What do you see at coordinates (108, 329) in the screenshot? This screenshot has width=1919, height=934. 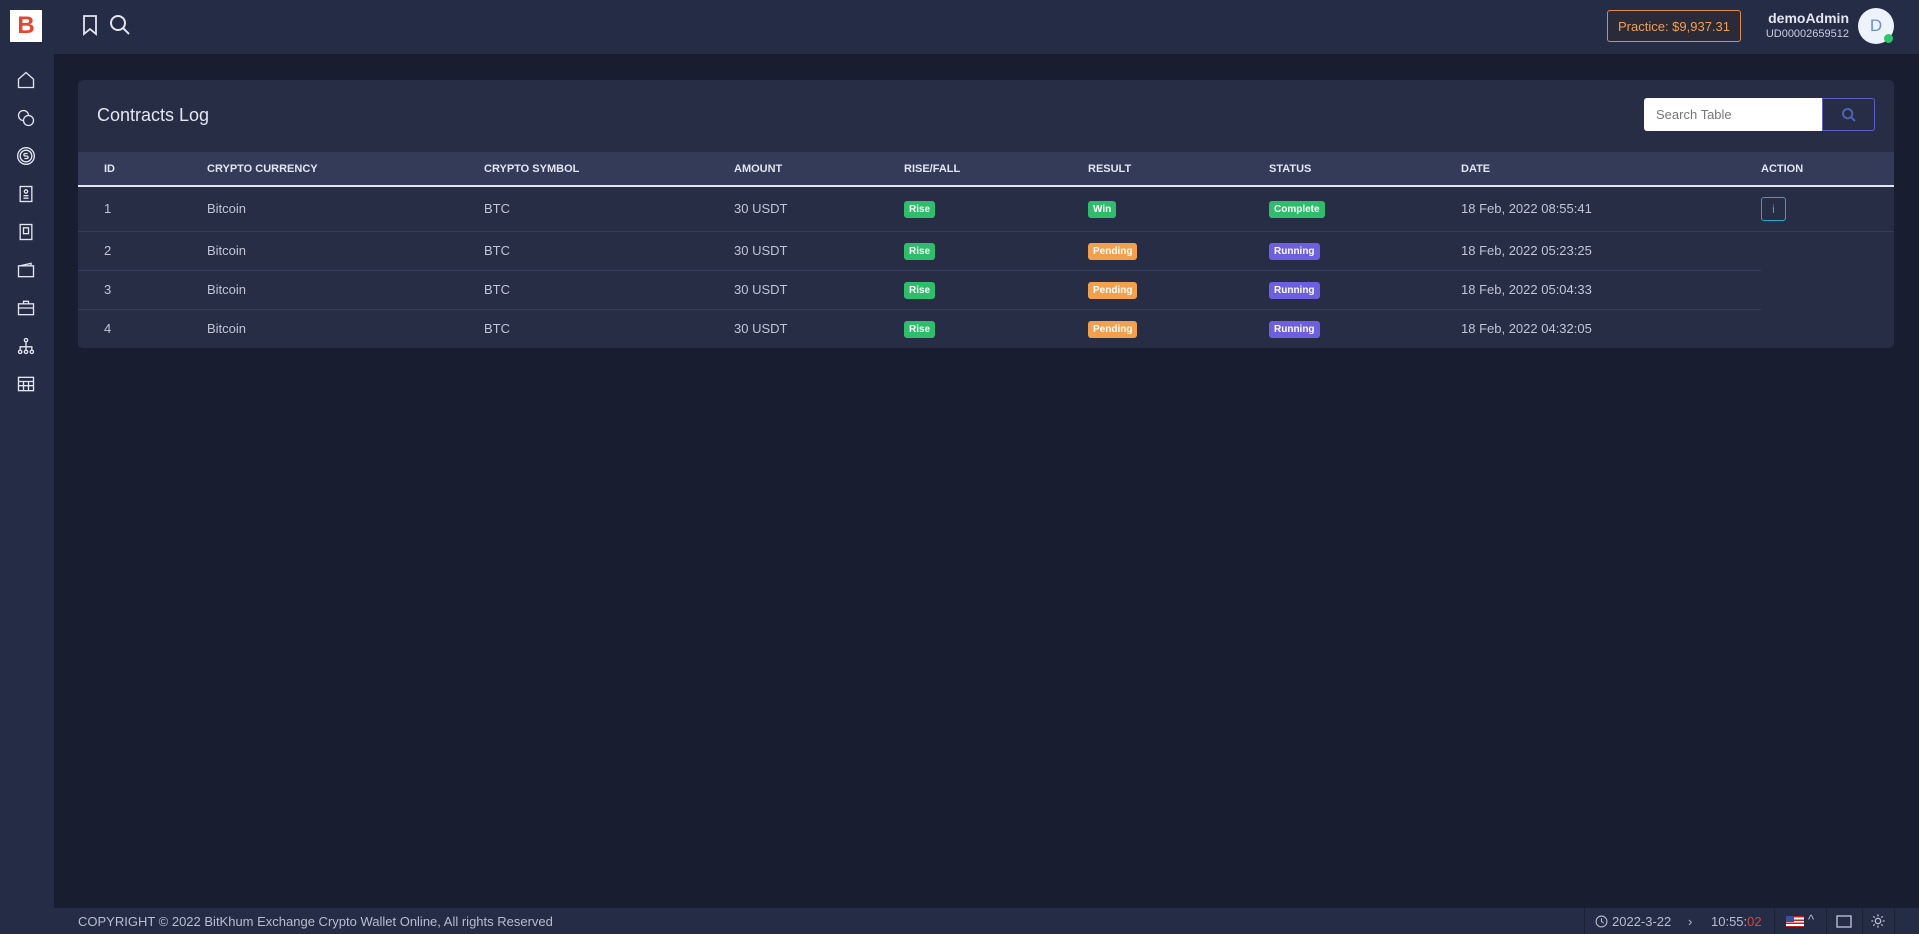 I see `row-id: 4` at bounding box center [108, 329].